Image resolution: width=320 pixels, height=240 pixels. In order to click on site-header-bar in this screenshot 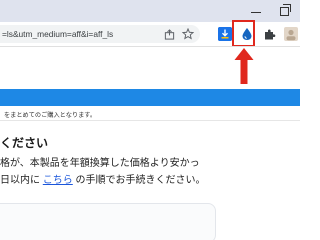, I will do `click(150, 97)`.